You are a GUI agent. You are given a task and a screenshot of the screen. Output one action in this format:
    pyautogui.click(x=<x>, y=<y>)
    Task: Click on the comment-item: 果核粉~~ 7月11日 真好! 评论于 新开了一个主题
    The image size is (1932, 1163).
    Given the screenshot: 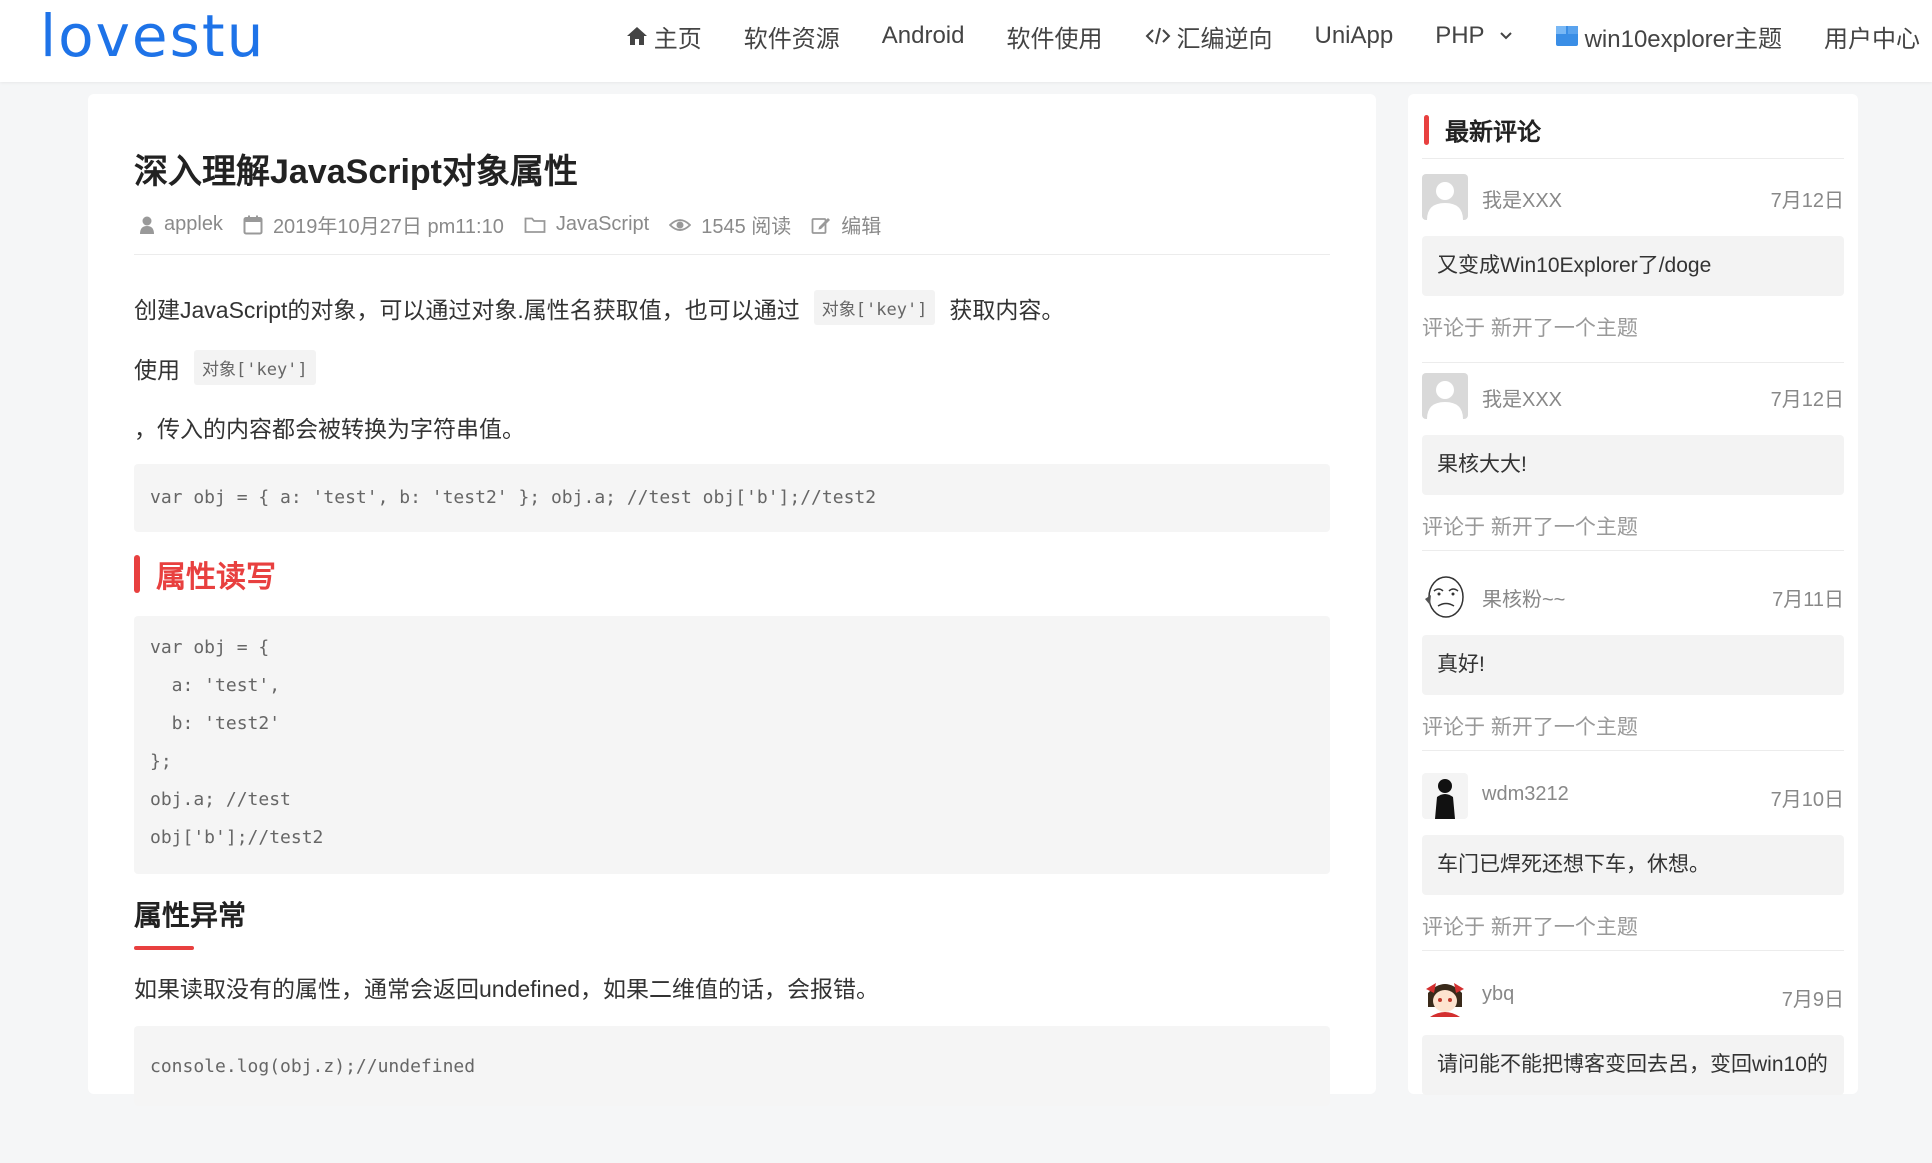 What is the action you would take?
    pyautogui.click(x=1633, y=663)
    